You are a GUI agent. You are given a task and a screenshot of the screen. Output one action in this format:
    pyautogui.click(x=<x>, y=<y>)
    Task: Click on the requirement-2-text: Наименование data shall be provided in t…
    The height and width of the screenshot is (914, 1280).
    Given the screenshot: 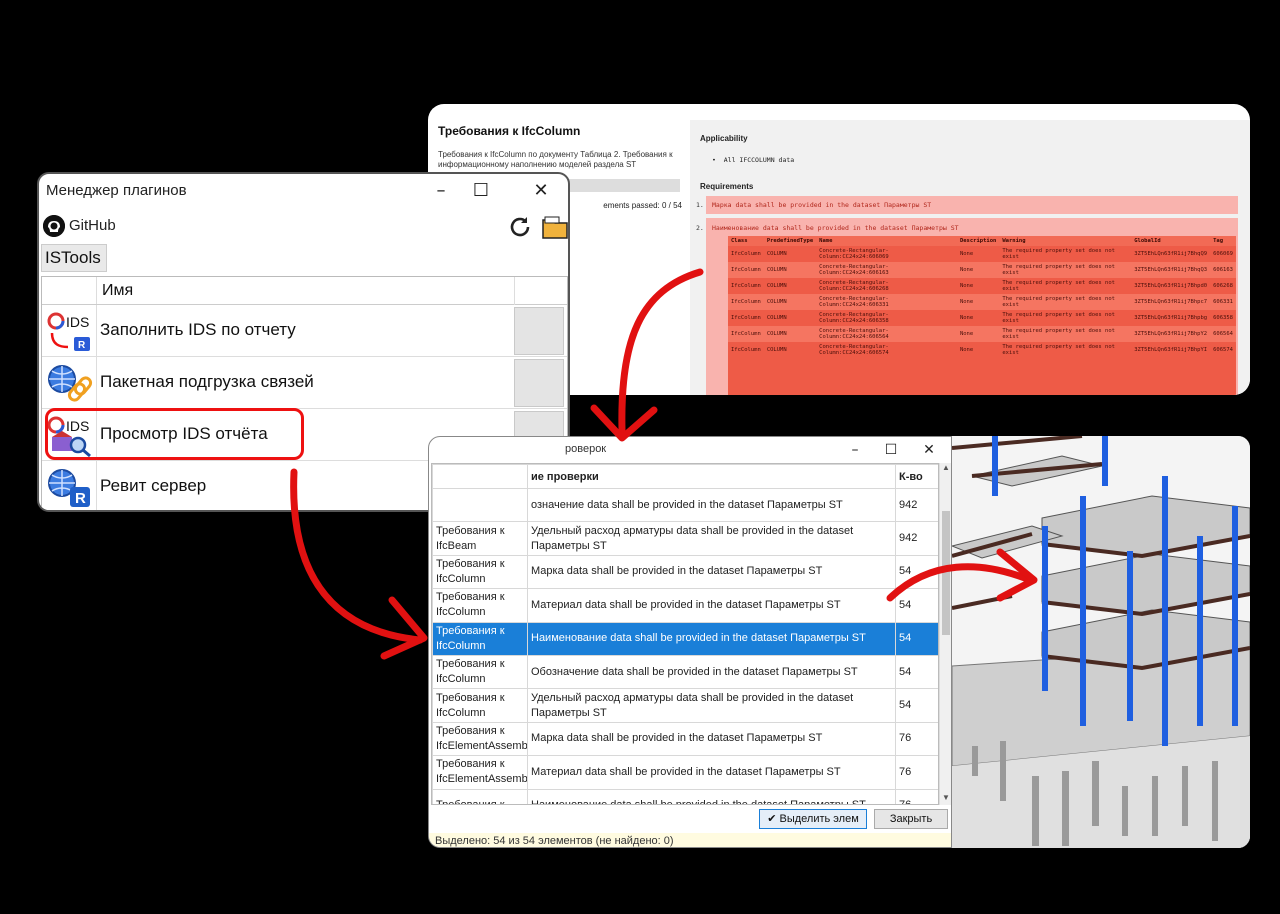 What is the action you would take?
    pyautogui.click(x=835, y=228)
    